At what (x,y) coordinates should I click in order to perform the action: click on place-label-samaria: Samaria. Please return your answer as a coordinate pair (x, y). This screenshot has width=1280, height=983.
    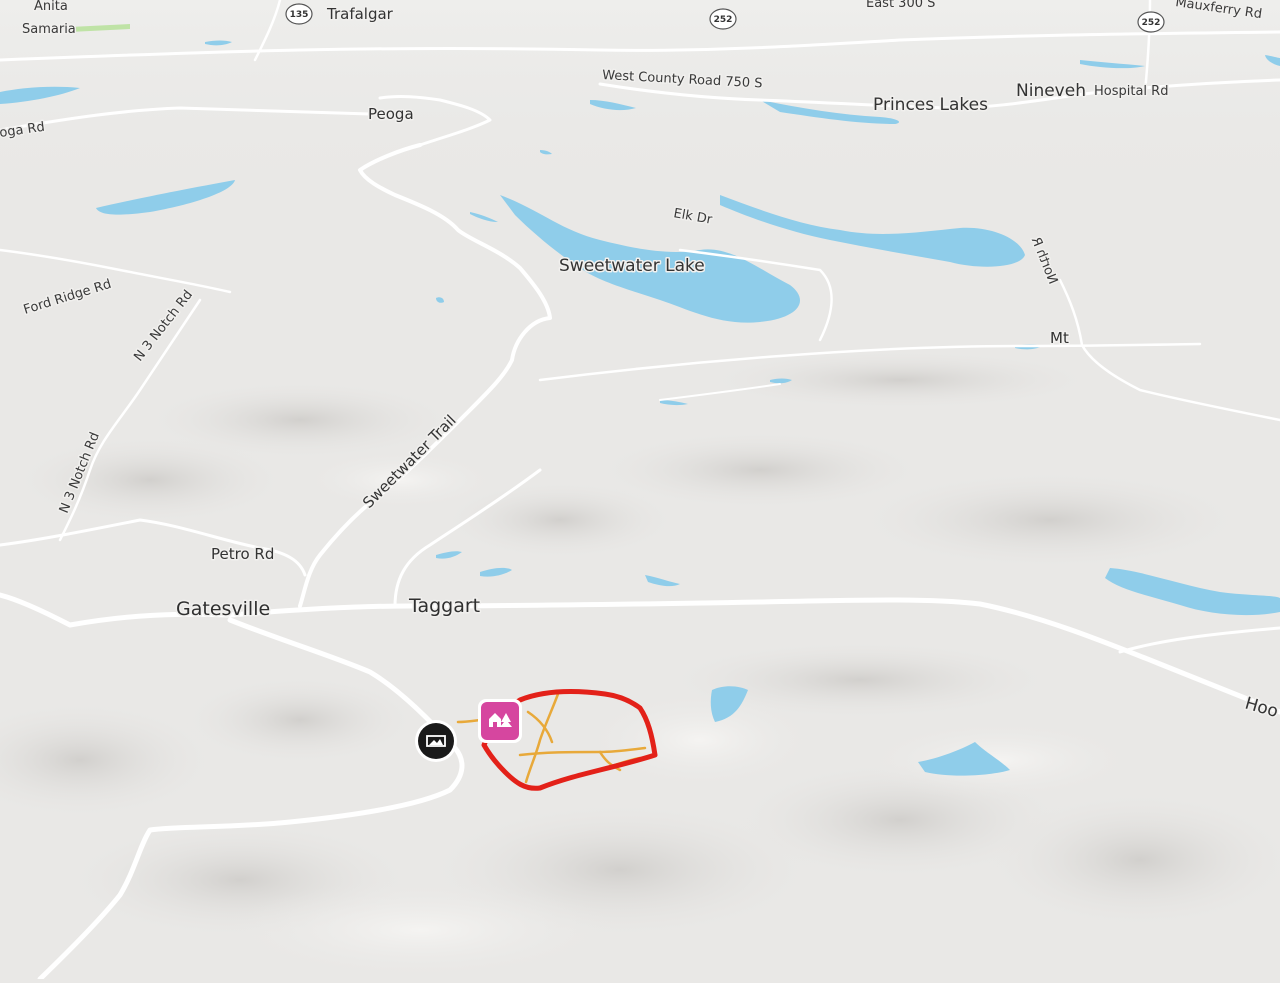
    Looking at the image, I should click on (49, 29).